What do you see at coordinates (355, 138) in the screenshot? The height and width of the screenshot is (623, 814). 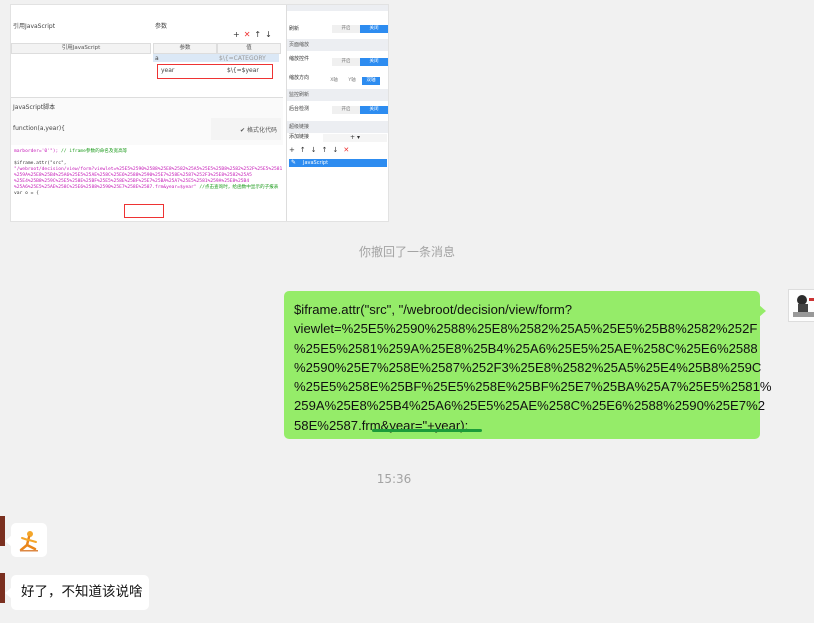 I see `screenshot-add-link-button: + ▾` at bounding box center [355, 138].